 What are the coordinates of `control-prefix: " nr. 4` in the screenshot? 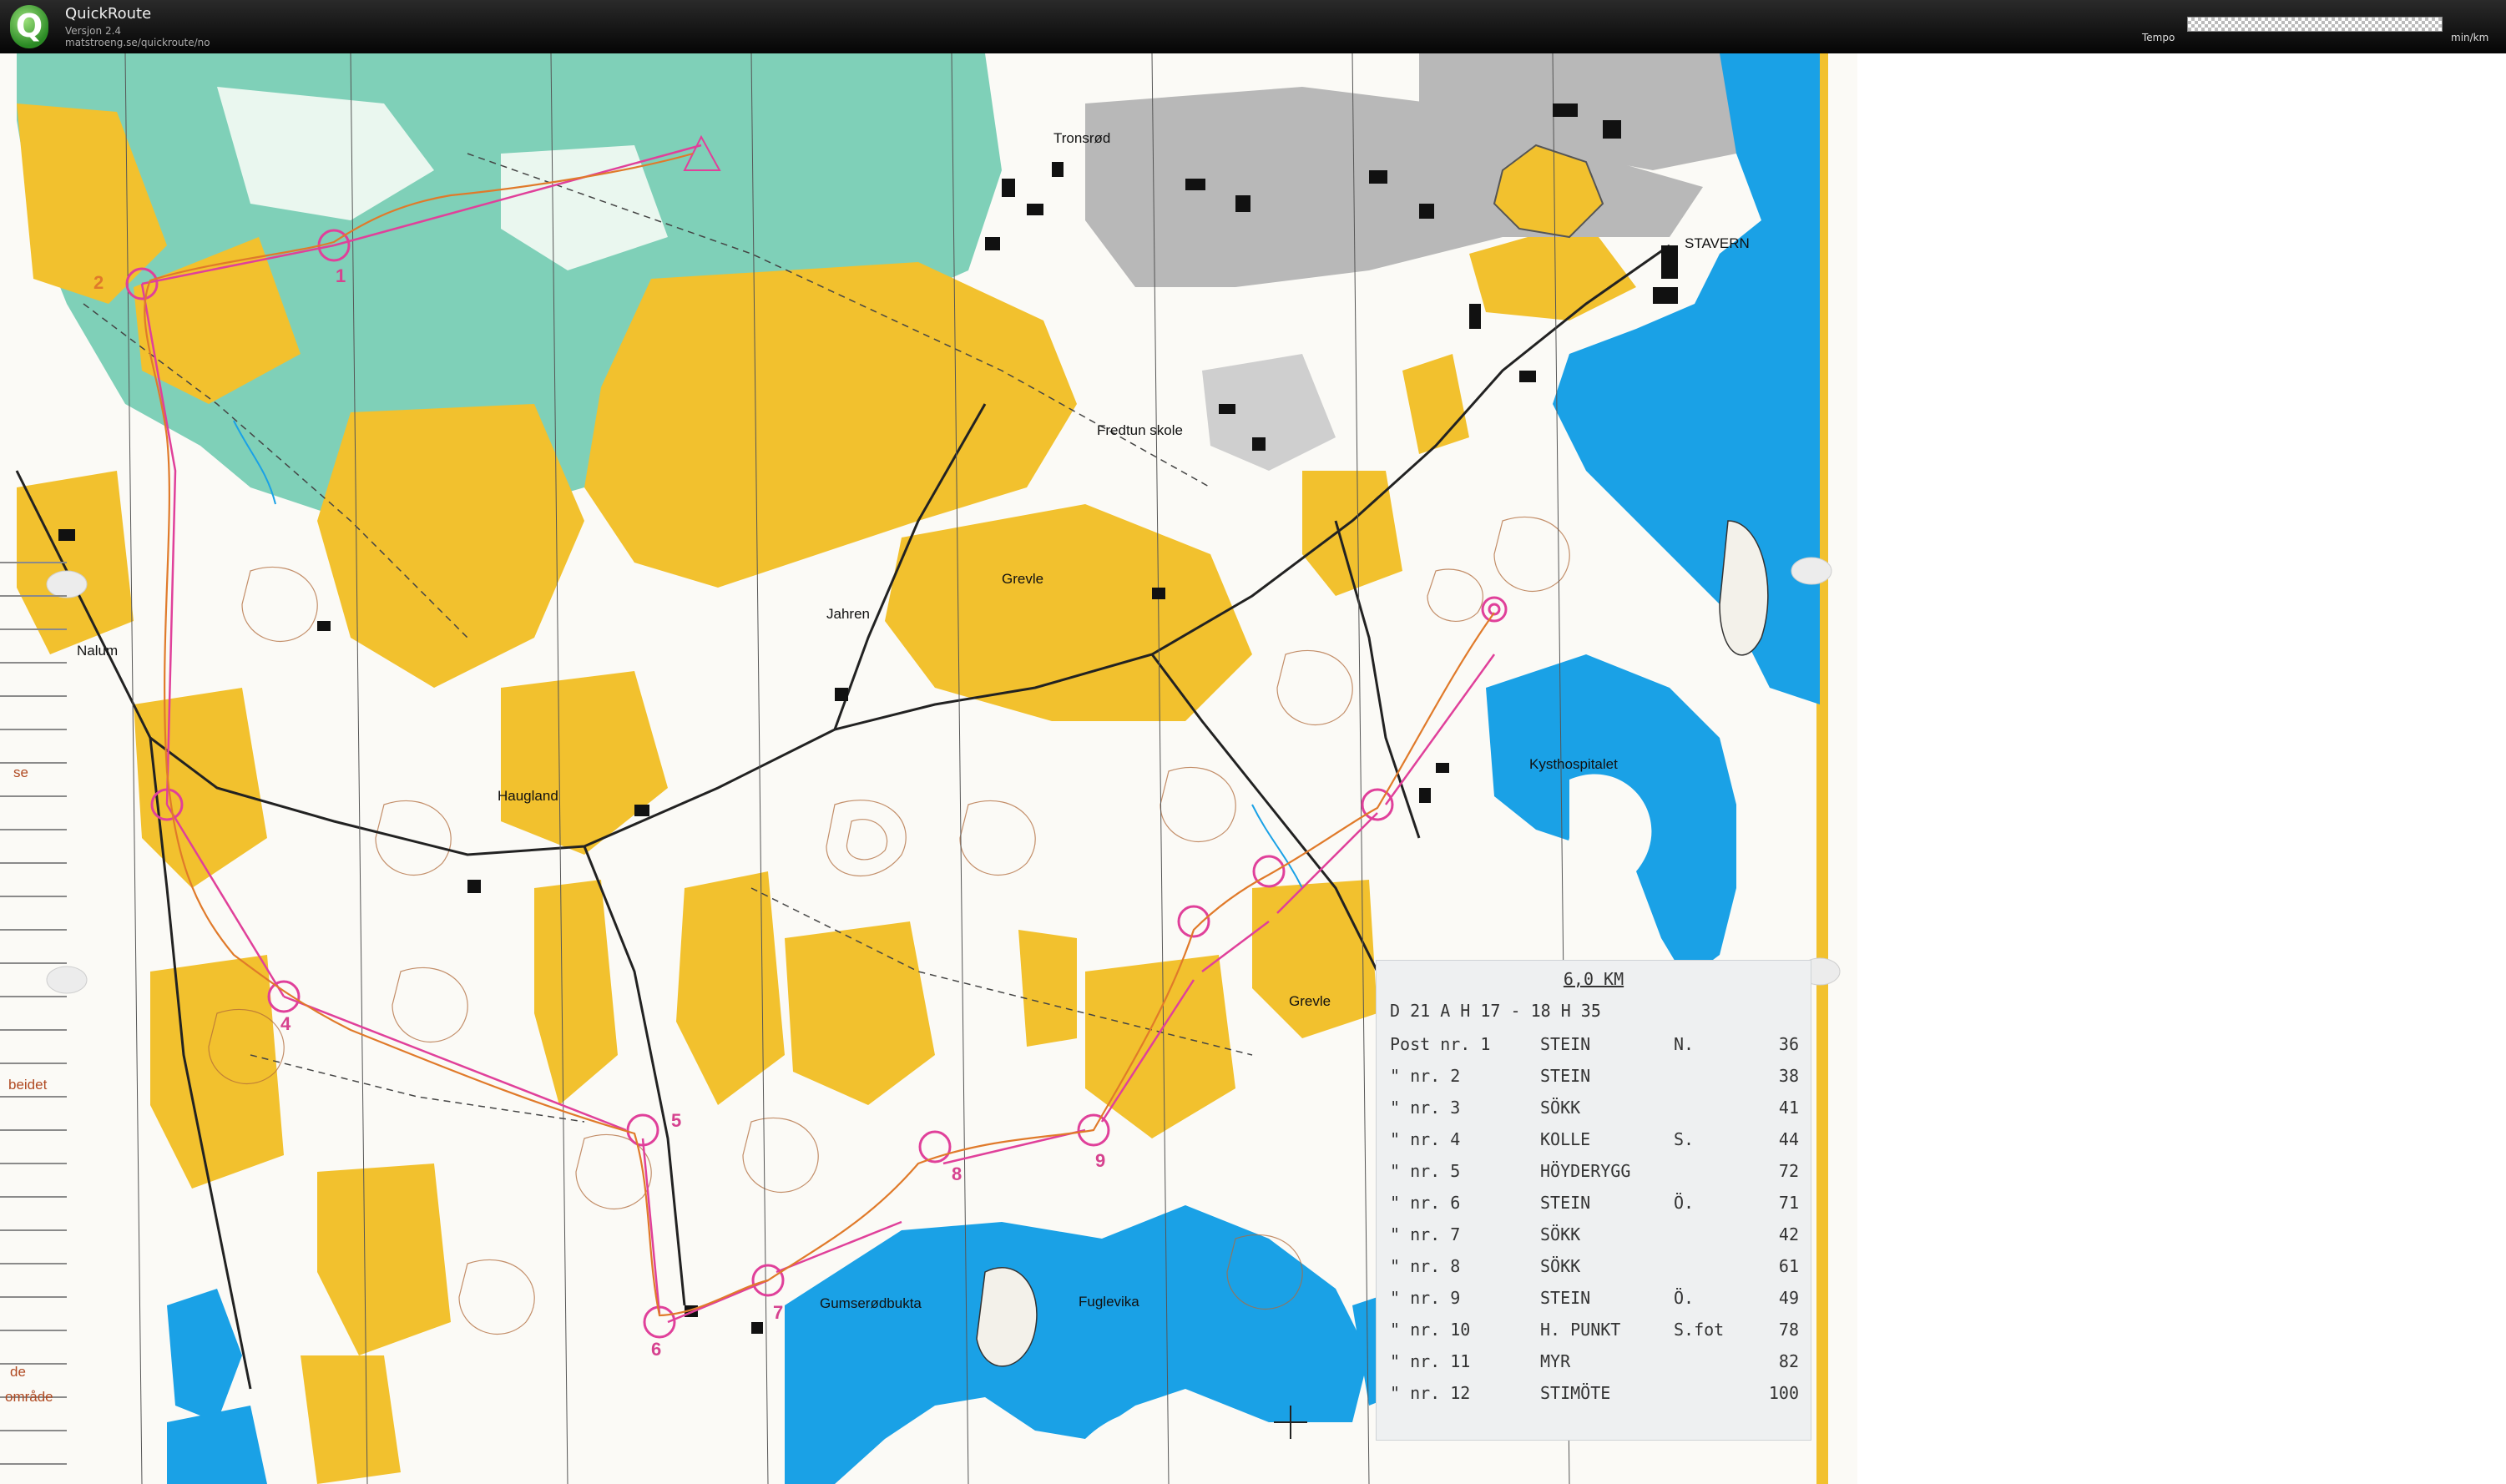 It's located at (1425, 1139).